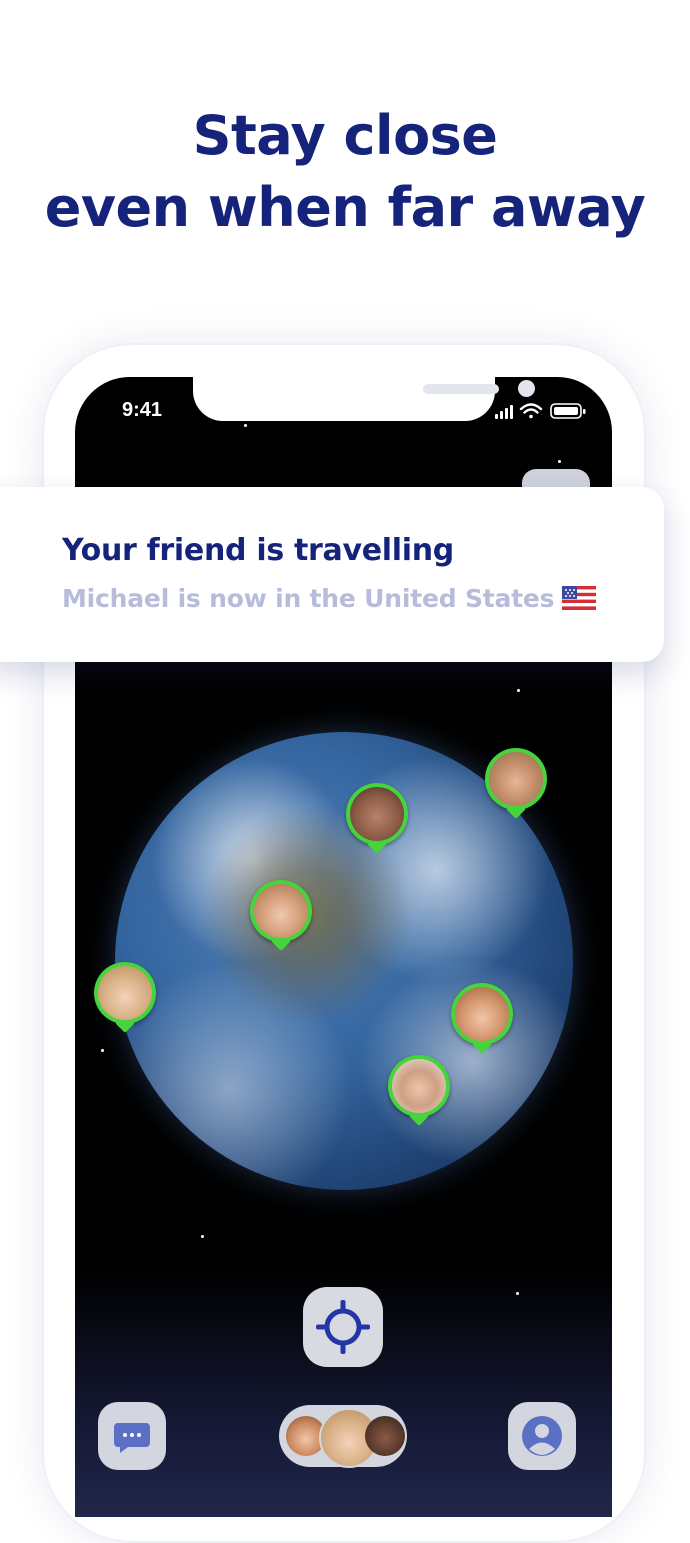 The height and width of the screenshot is (1543, 690). What do you see at coordinates (526, 388) in the screenshot?
I see `front-camera` at bounding box center [526, 388].